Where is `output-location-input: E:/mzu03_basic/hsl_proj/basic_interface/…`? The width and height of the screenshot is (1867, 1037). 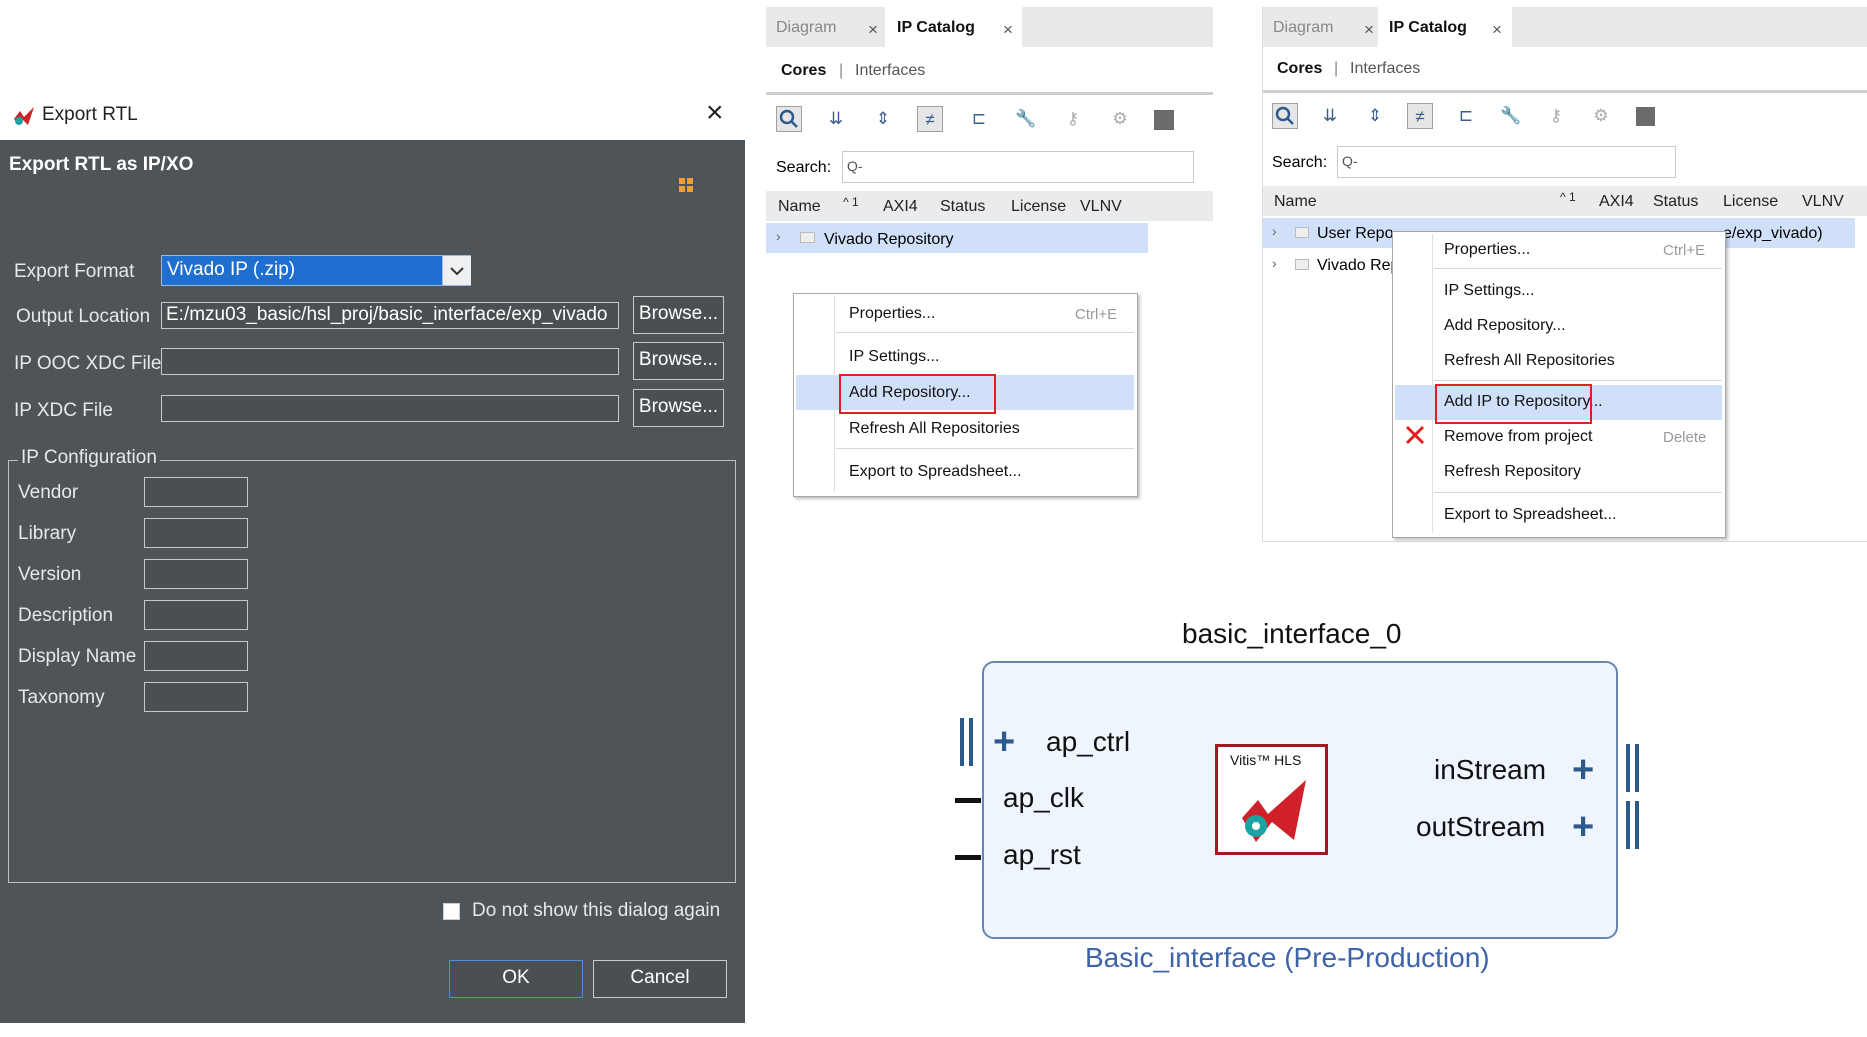 output-location-input: E:/mzu03_basic/hsl_proj/basic_interface/… is located at coordinates (390, 315).